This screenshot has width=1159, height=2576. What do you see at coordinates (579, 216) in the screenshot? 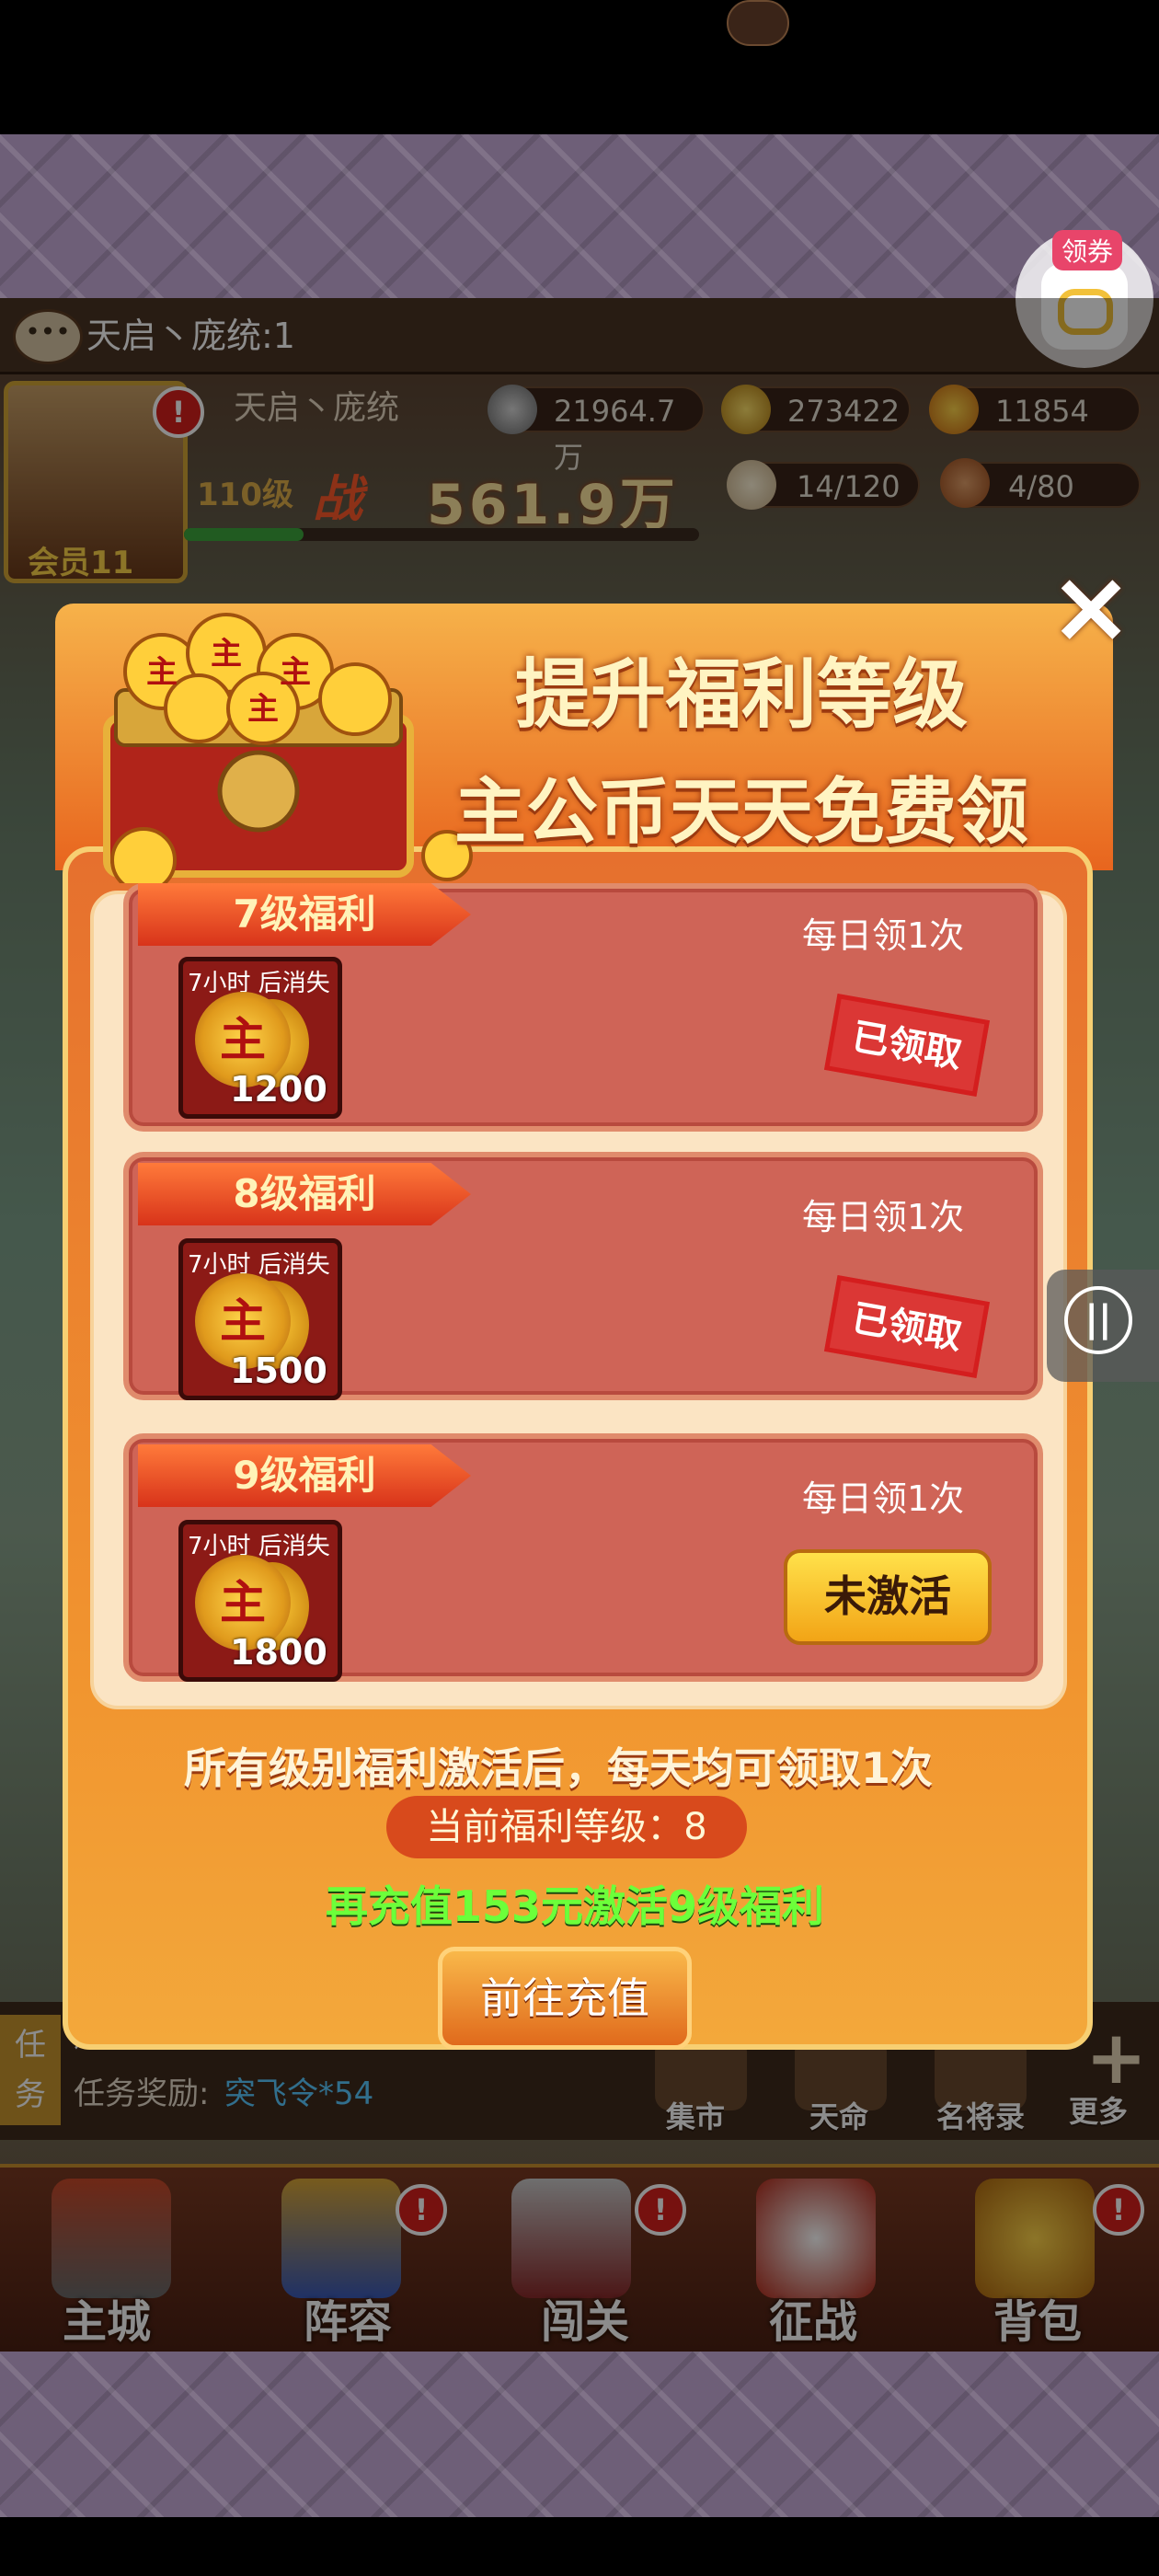
I see `background-pattern-top` at bounding box center [579, 216].